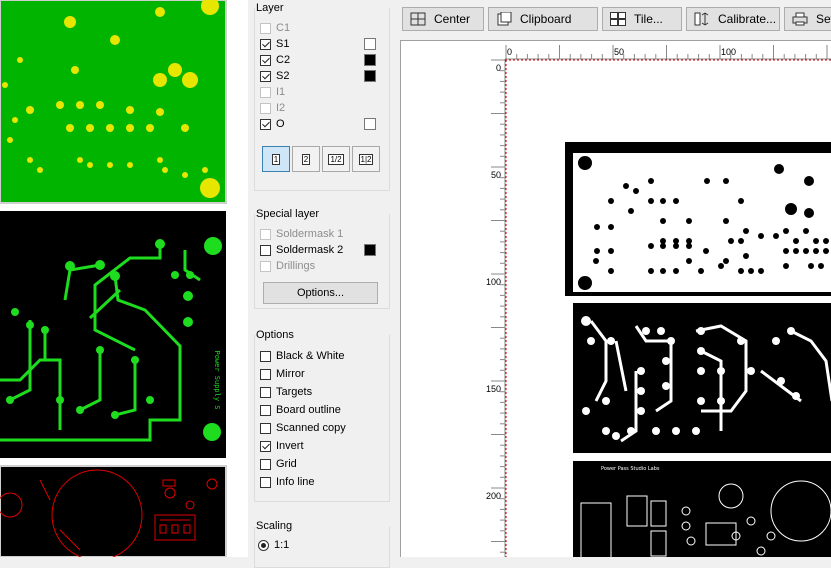 Image resolution: width=831 pixels, height=568 pixels. Describe the element at coordinates (619, 52) in the screenshot. I see `ruler-top-label-50: 50` at that location.